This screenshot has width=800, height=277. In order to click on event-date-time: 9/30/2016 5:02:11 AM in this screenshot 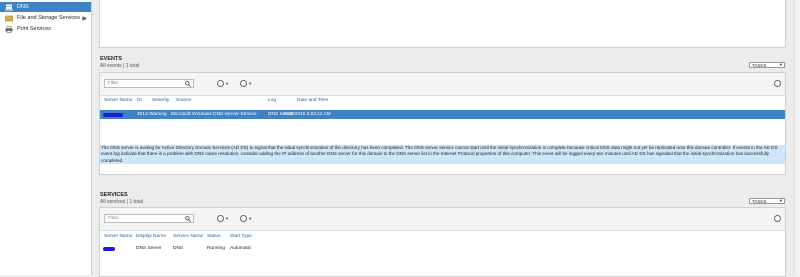, I will do `click(307, 114)`.